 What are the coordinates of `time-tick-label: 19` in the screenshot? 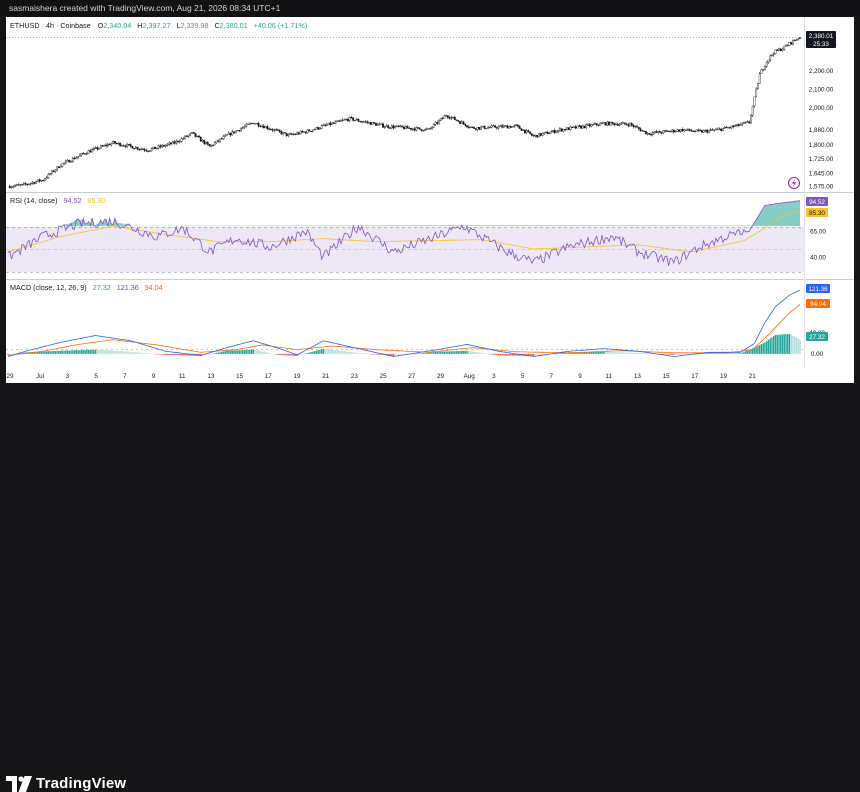 It's located at (297, 376).